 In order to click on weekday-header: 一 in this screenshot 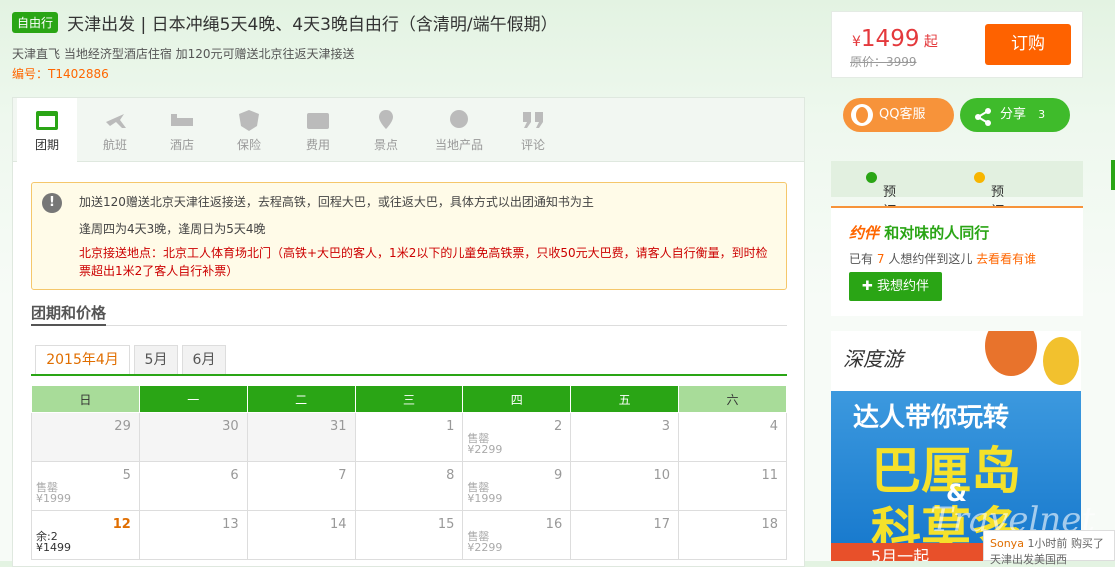, I will do `click(193, 399)`.